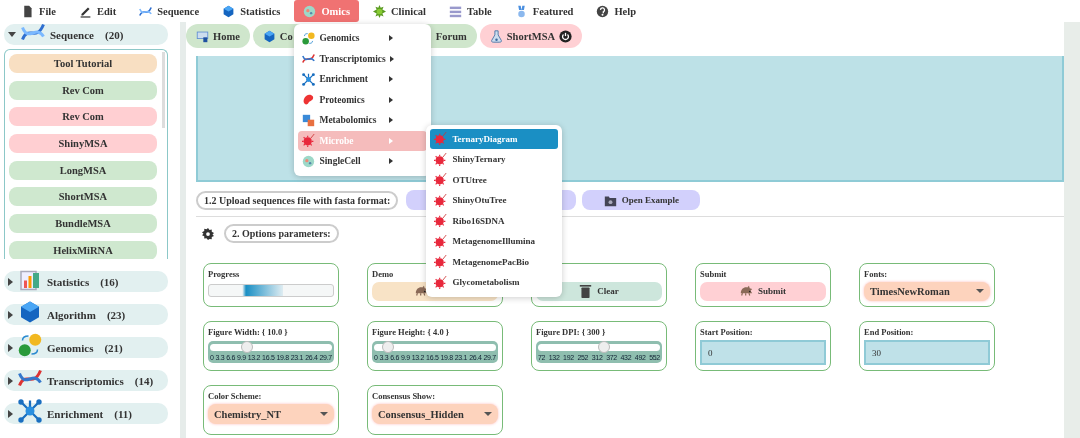  Describe the element at coordinates (494, 220) in the screenshot. I see `menu-item: Ribo16SDNA` at that location.